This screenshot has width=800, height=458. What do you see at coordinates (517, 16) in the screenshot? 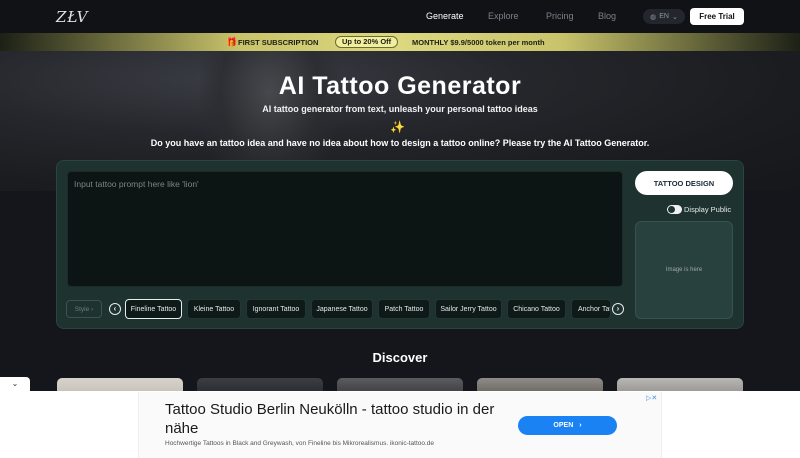
I see `nav-link-explore: Explore` at bounding box center [517, 16].